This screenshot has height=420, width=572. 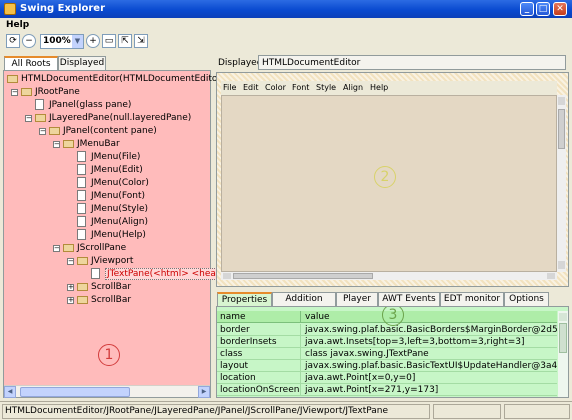 I want to click on tree-node: − JLayeredPane(null.layeredPane), so click(x=107, y=118).